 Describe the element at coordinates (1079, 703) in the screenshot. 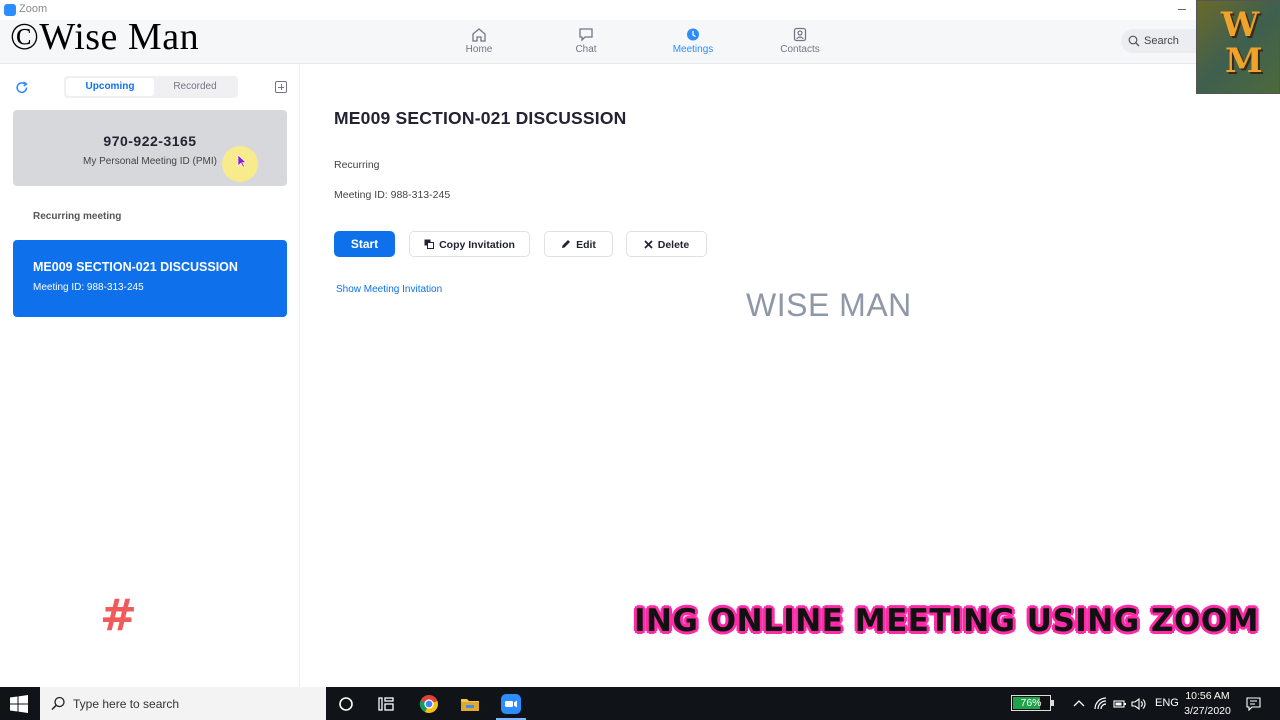

I see `chevron-up-icon` at that location.